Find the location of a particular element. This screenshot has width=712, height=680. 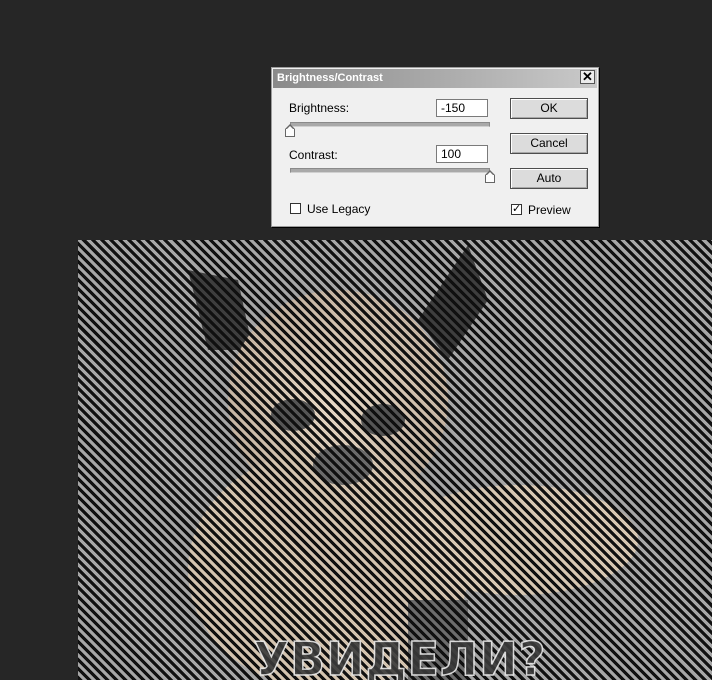

checkmark-icon: ✓ is located at coordinates (517, 209).